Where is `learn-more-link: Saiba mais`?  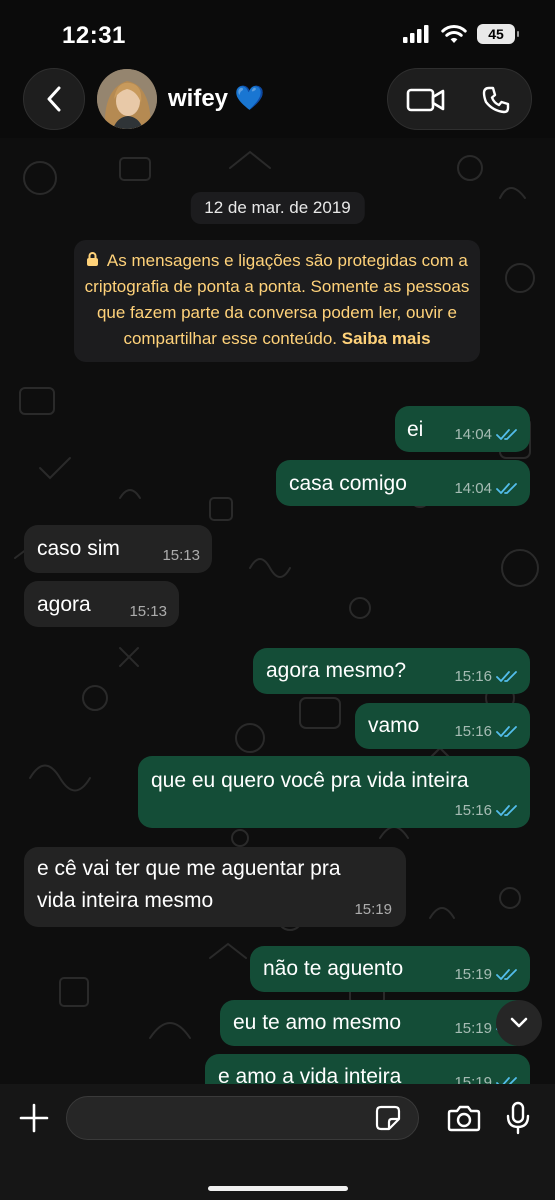 learn-more-link: Saiba mais is located at coordinates (386, 338).